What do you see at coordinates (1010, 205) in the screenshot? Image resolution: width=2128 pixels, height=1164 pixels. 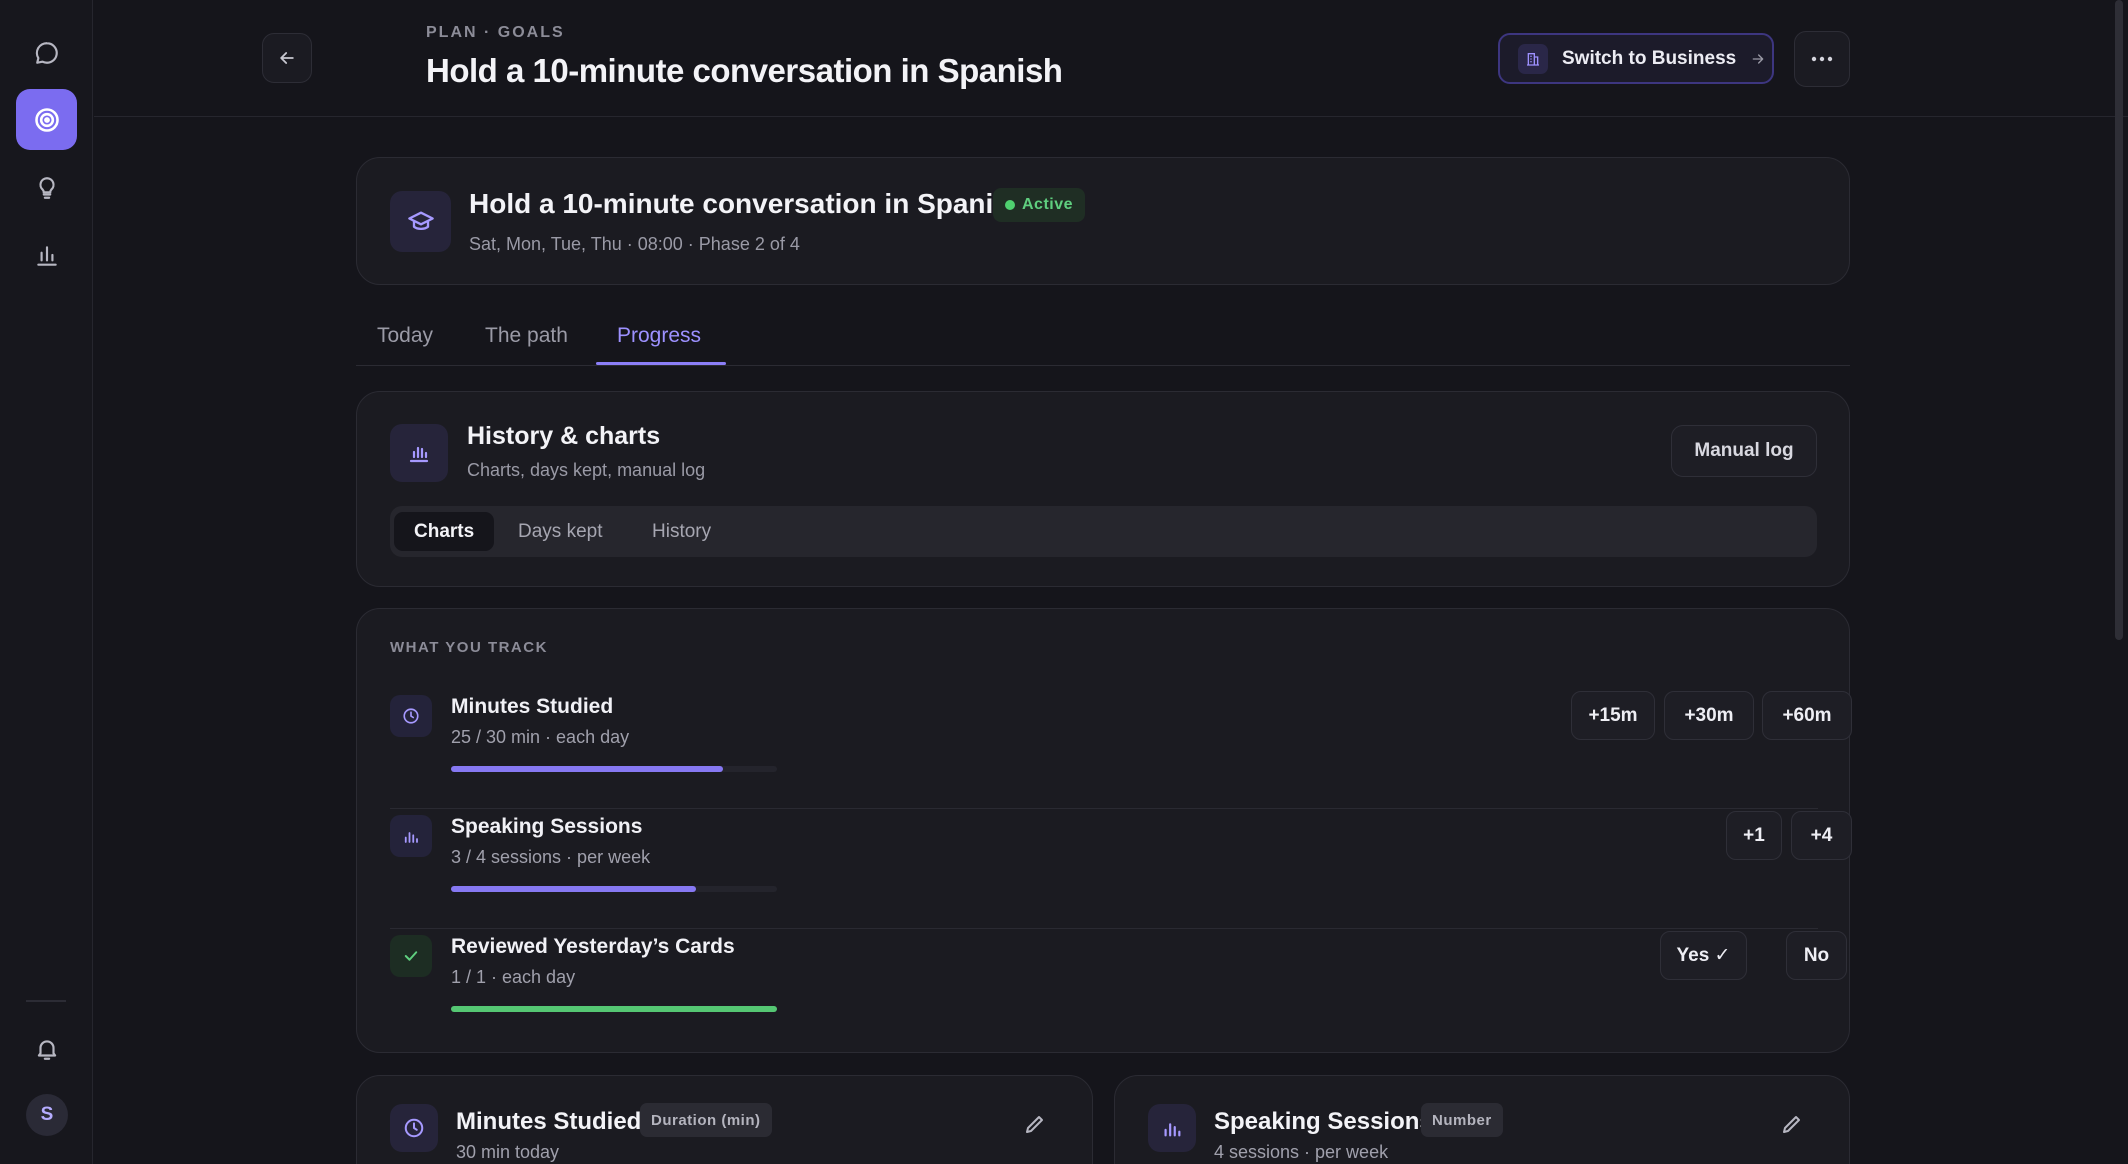 I see `status-dot-icon` at bounding box center [1010, 205].